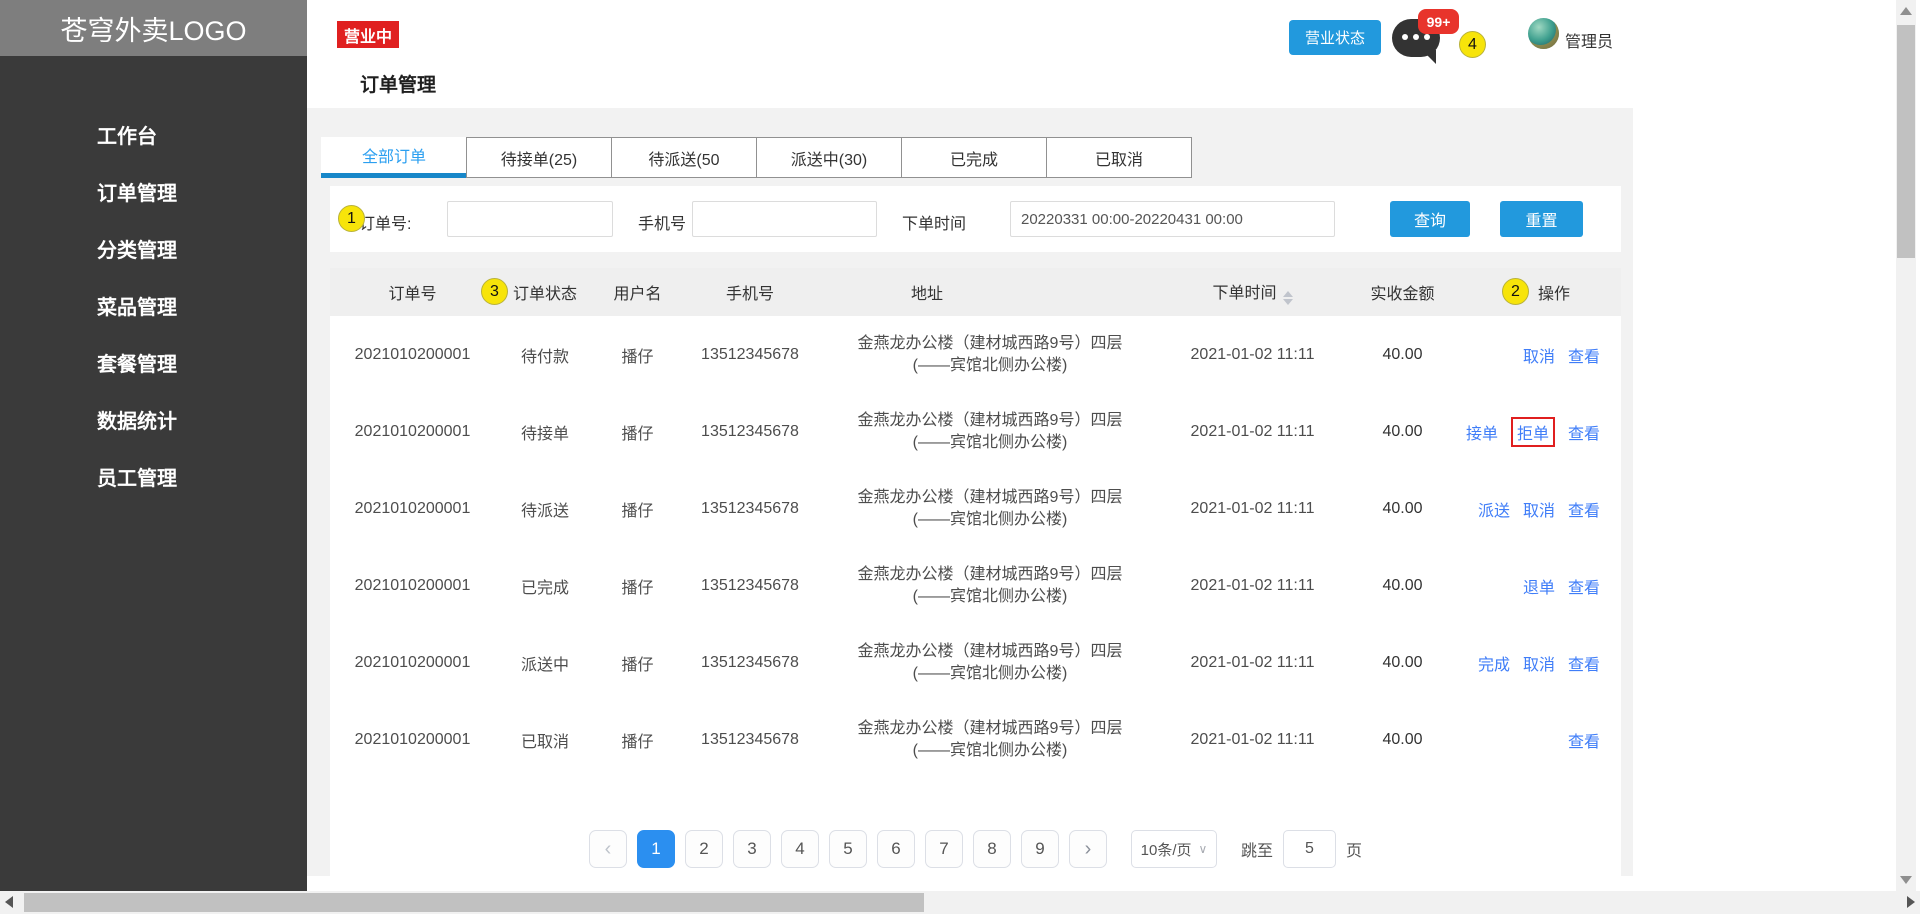  I want to click on phone-label: 手机号, so click(662, 224).